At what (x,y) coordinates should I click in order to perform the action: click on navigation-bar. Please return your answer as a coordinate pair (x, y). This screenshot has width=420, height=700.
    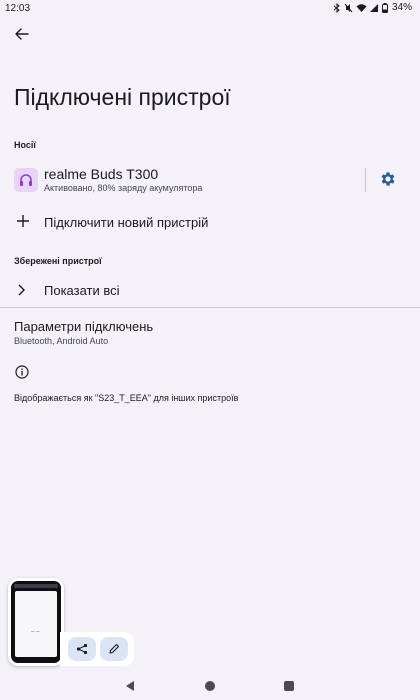
    Looking at the image, I should click on (210, 687).